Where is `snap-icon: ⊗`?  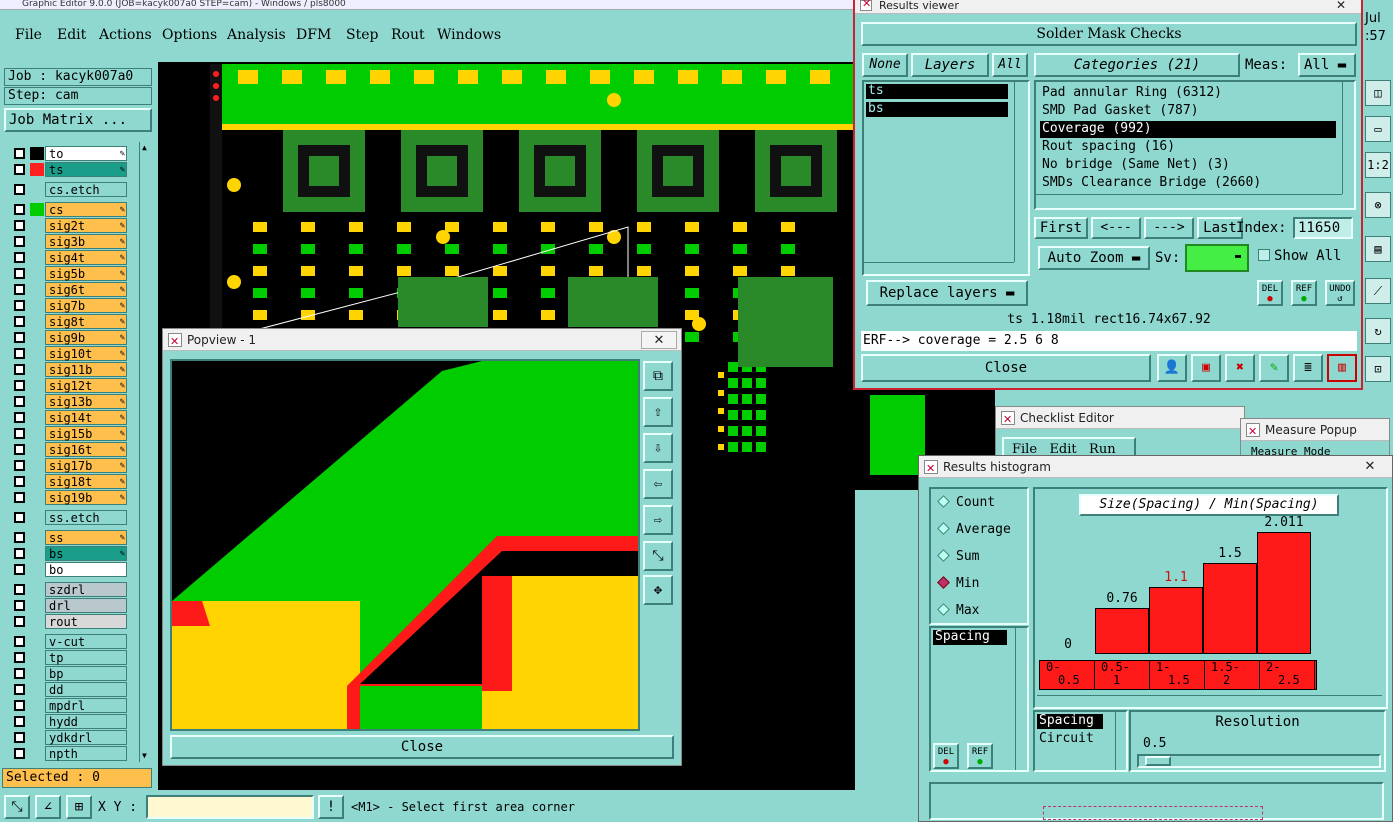 snap-icon: ⊗ is located at coordinates (1378, 205).